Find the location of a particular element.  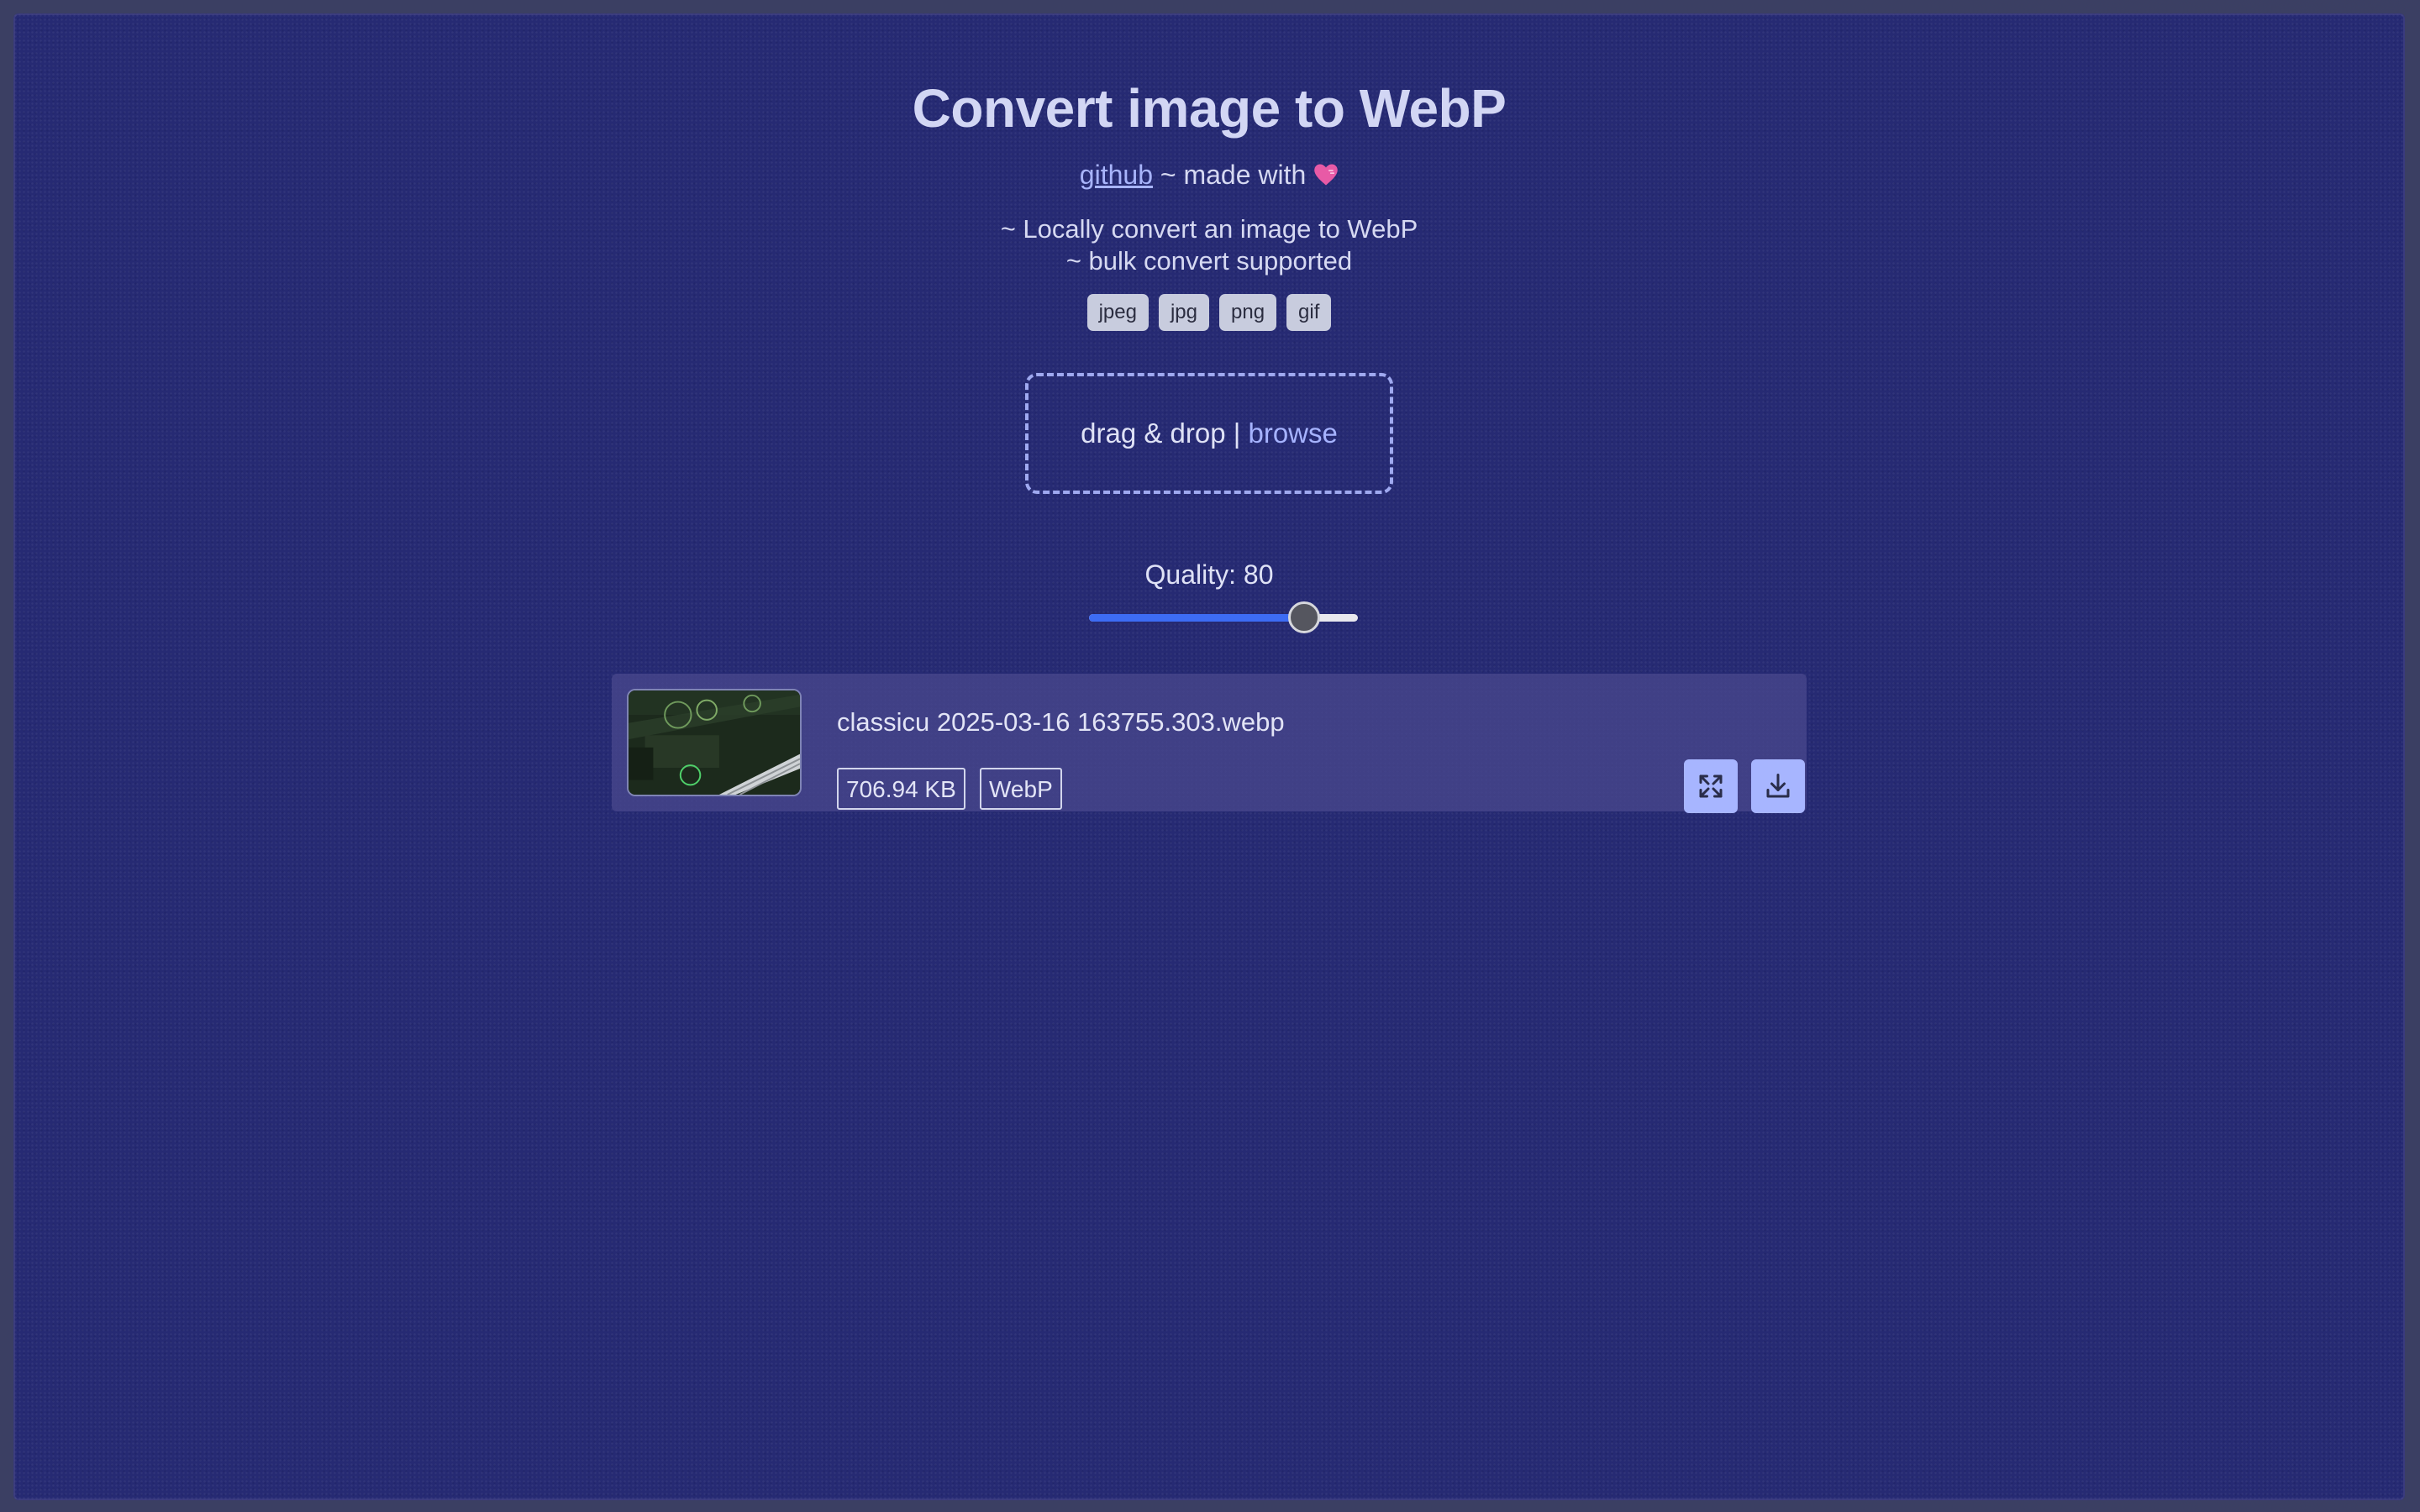

format-chip-jpeg: jpeg is located at coordinates (1117, 312).